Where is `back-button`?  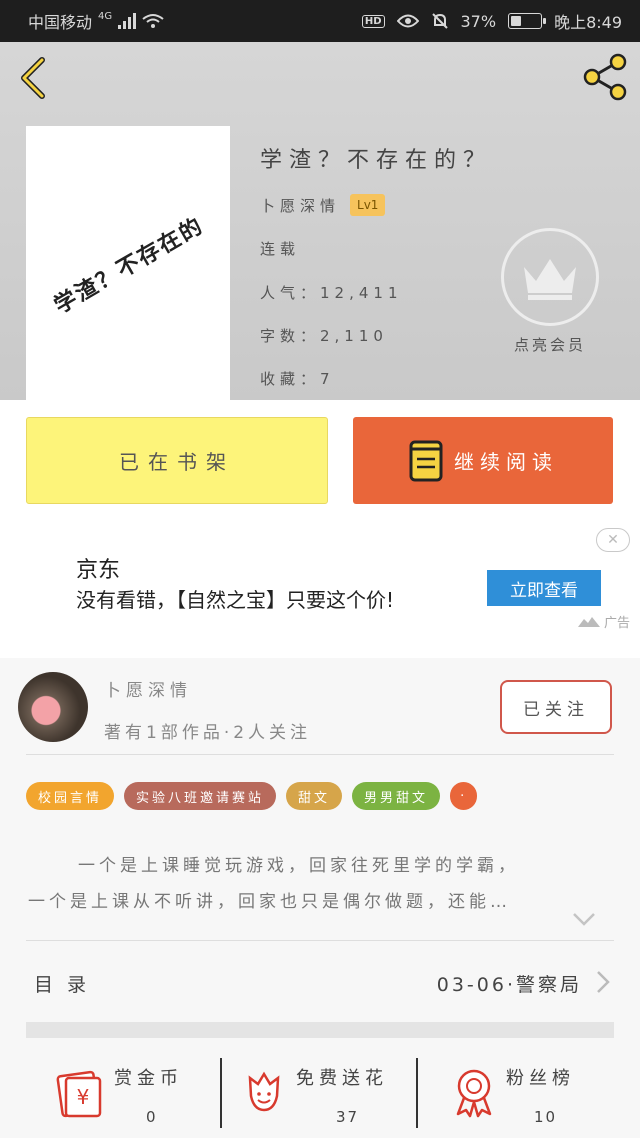
back-button is located at coordinates (34, 78).